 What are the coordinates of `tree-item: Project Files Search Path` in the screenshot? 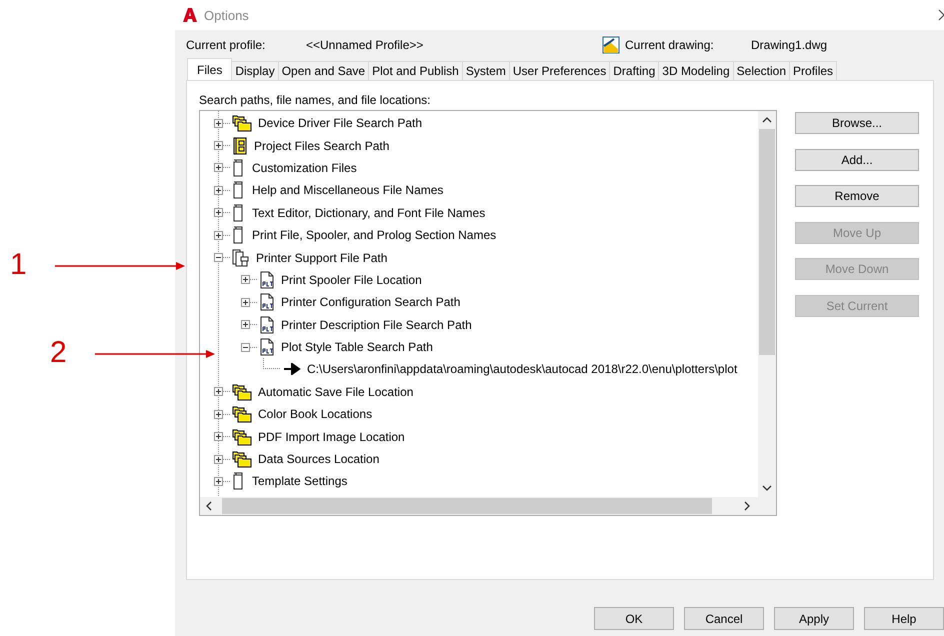 It's located at (322, 145).